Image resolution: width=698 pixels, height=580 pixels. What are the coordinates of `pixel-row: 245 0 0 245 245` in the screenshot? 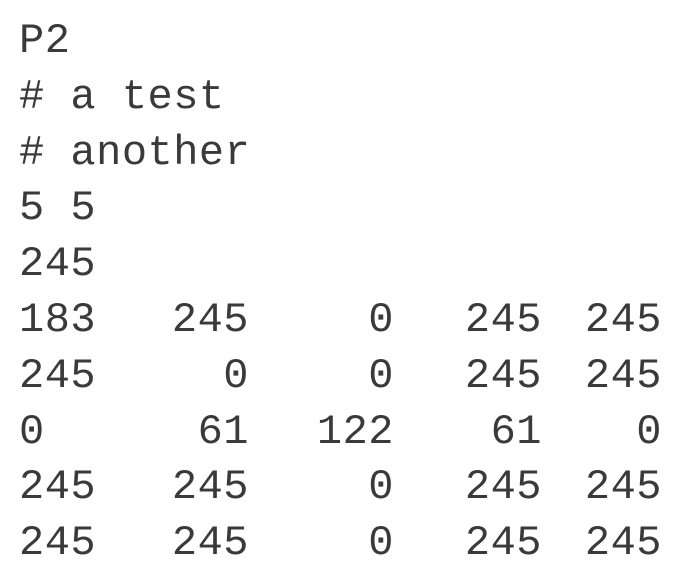 It's located at (354, 377).